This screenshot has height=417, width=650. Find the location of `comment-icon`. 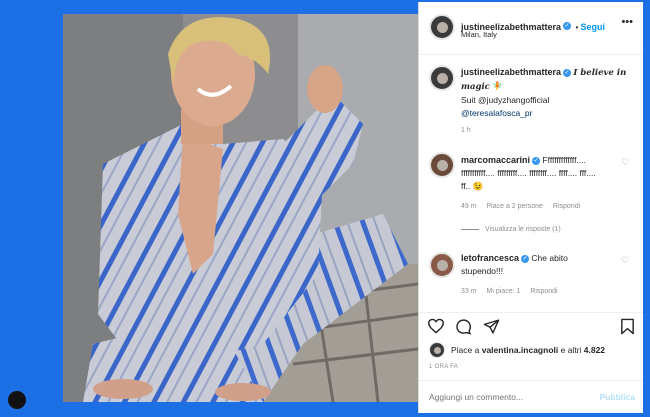

comment-icon is located at coordinates (463, 326).